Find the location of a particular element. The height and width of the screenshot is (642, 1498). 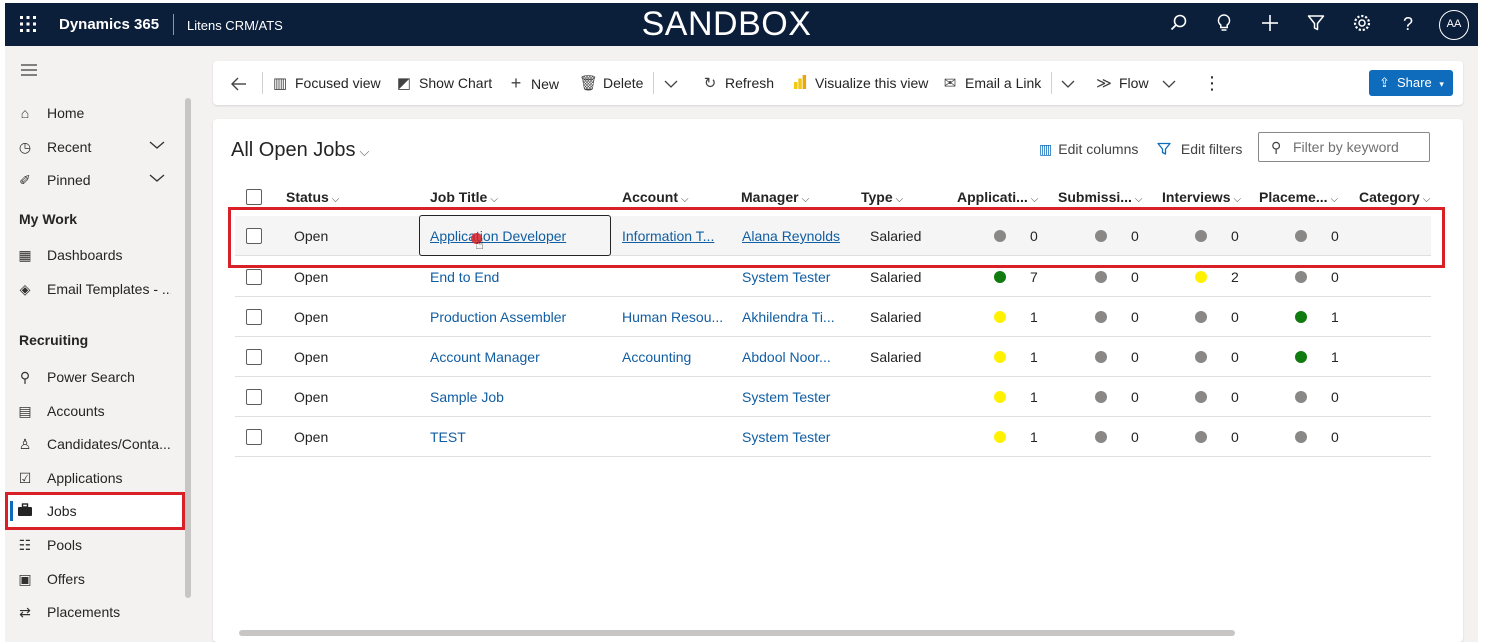

header-label: Manager is located at coordinates (770, 197).